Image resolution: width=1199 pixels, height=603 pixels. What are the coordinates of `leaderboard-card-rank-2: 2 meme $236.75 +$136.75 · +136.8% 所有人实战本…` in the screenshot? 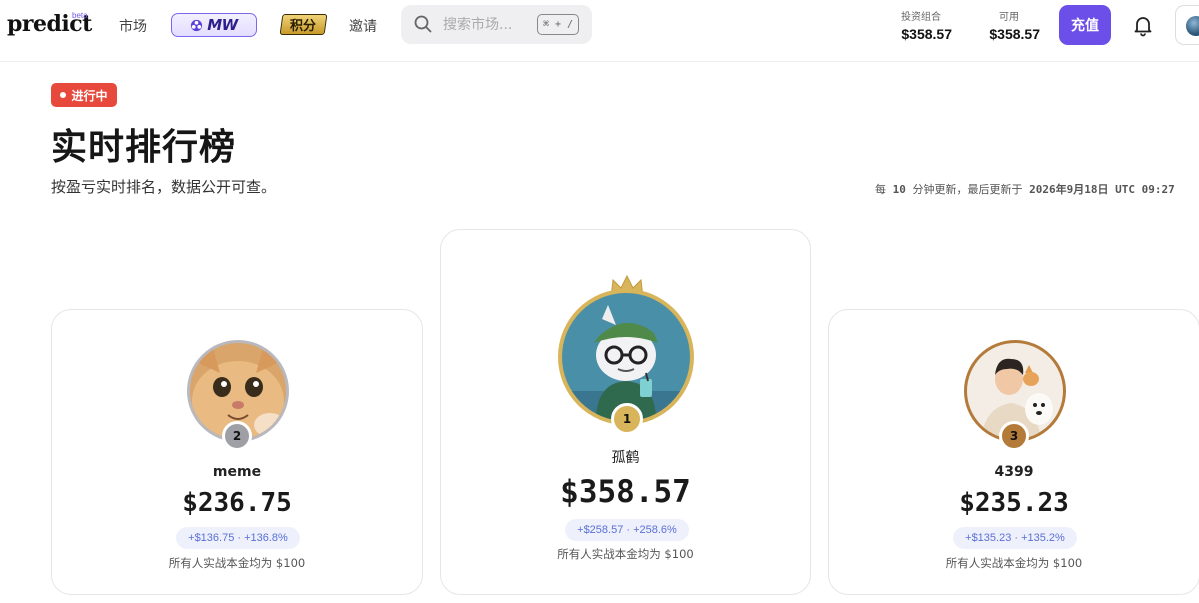 It's located at (237, 452).